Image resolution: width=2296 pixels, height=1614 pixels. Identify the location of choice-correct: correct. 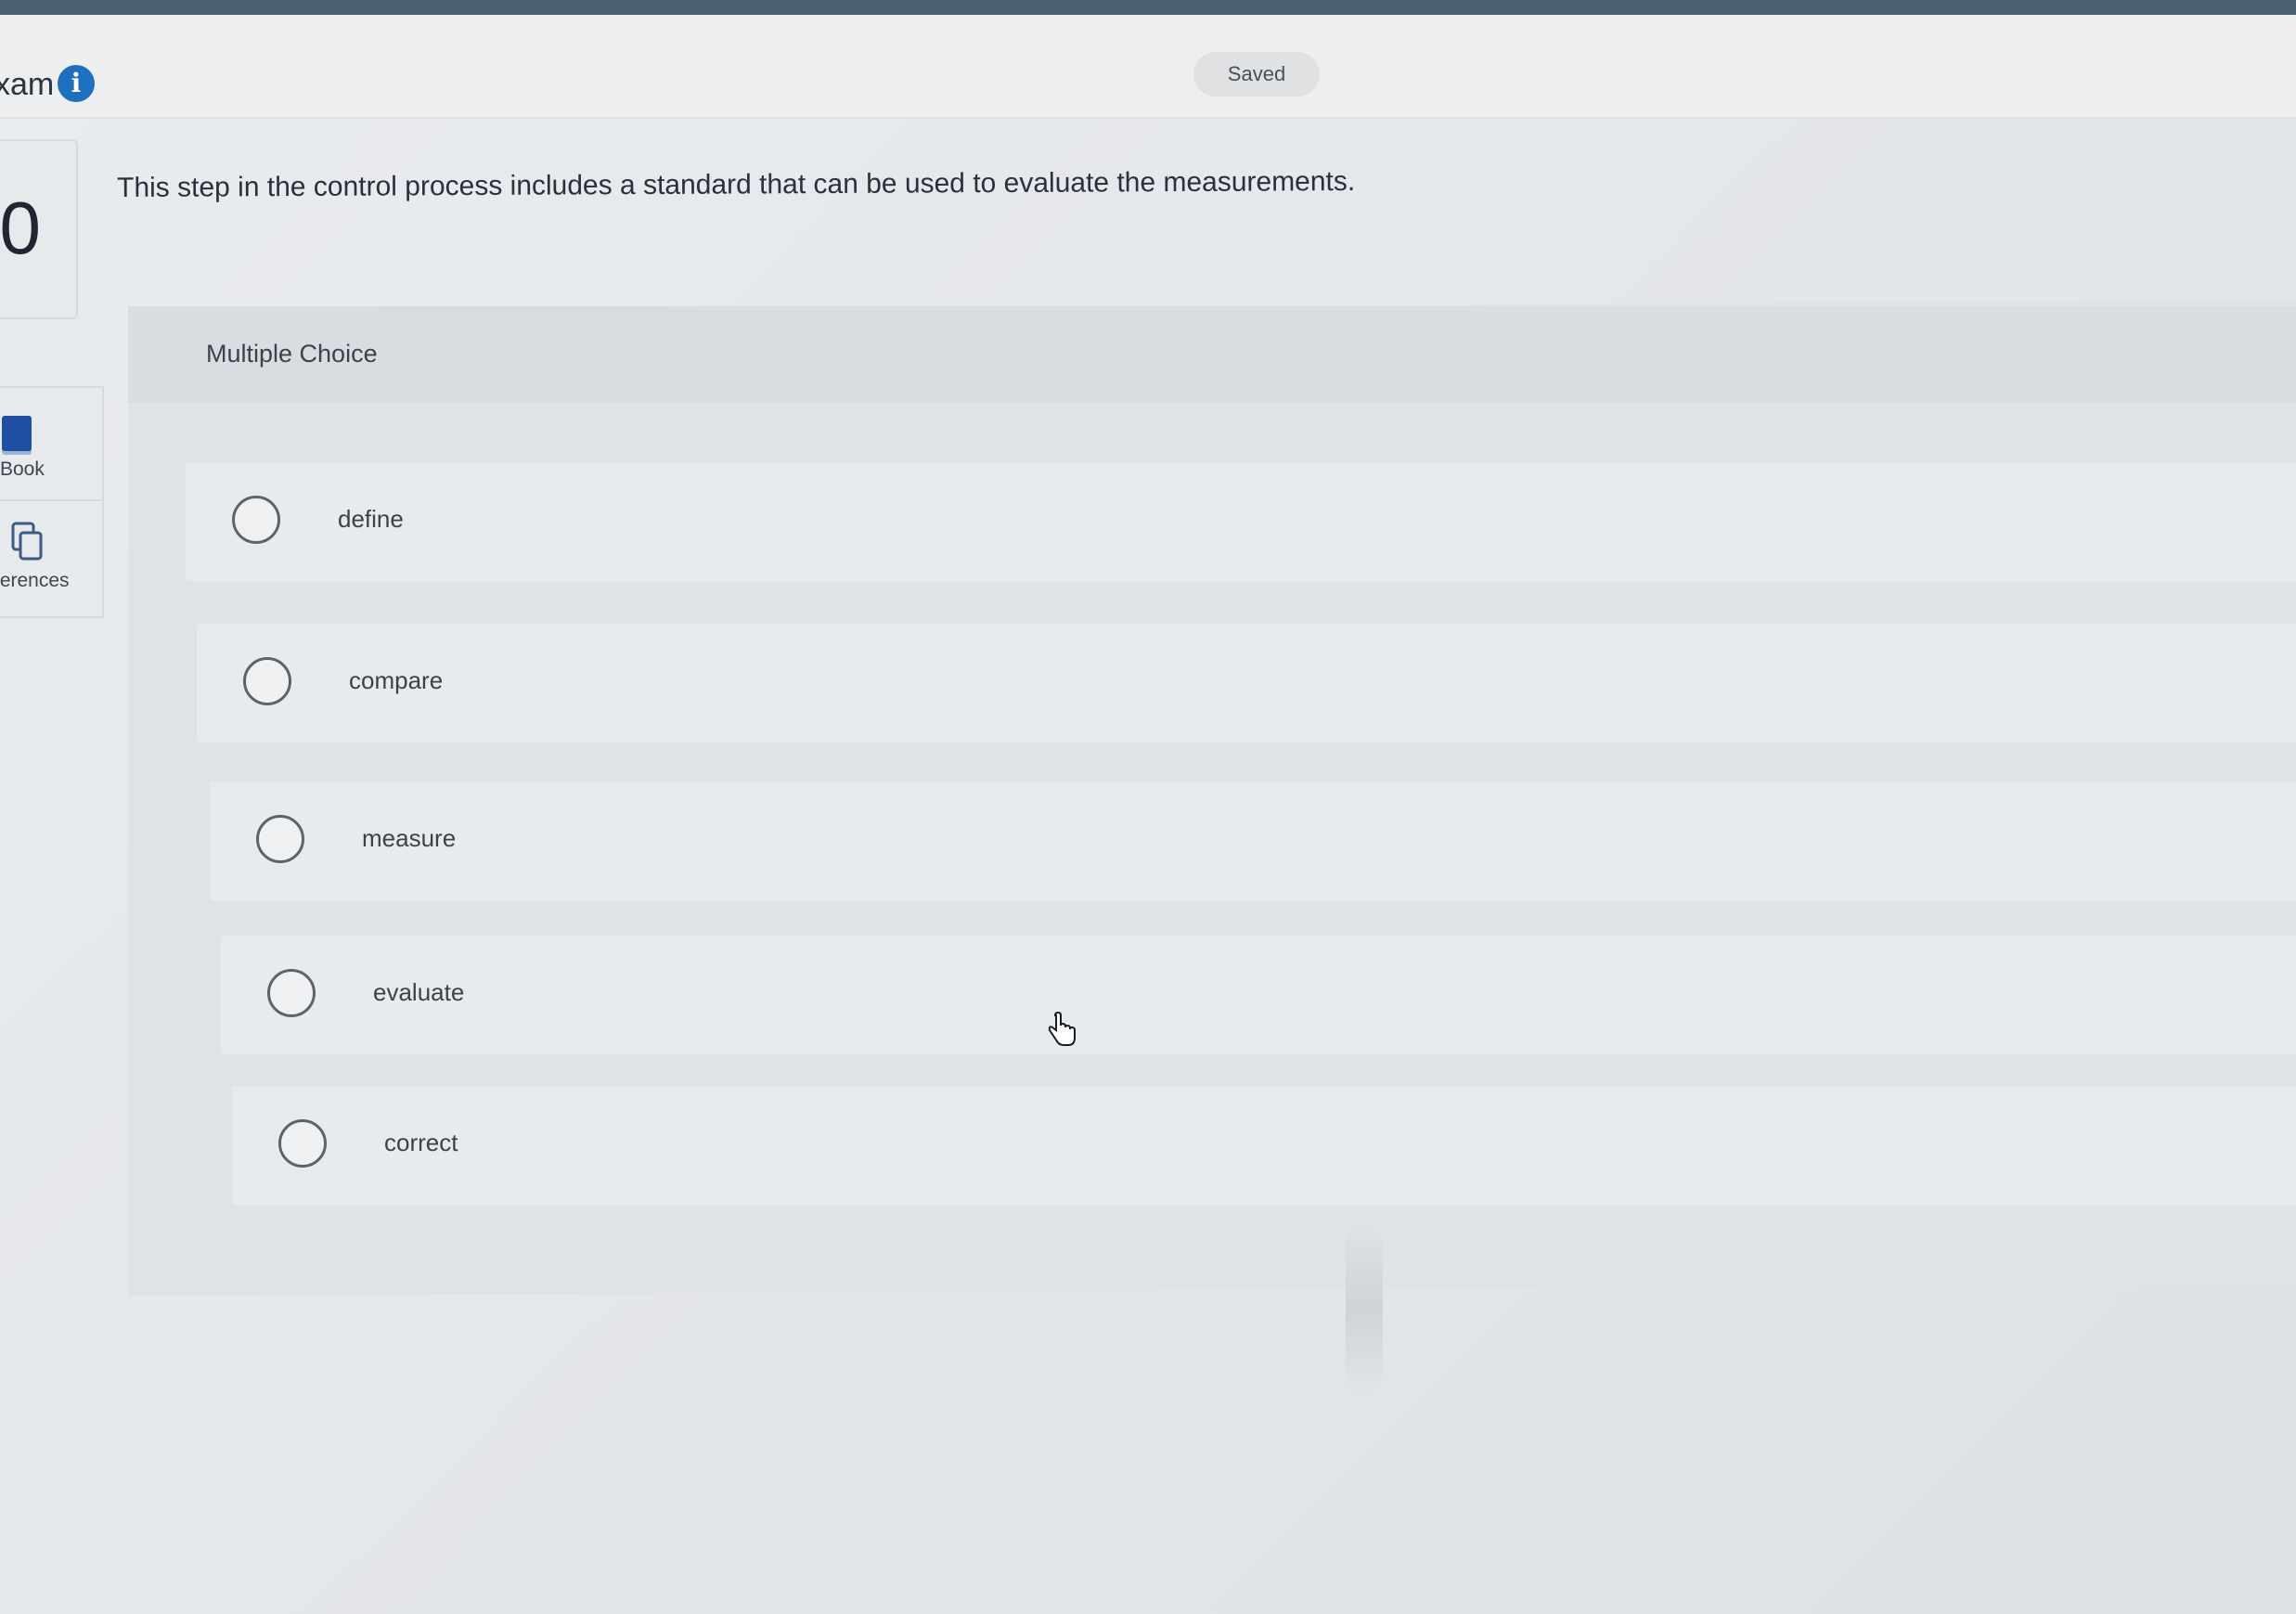
(1264, 1145).